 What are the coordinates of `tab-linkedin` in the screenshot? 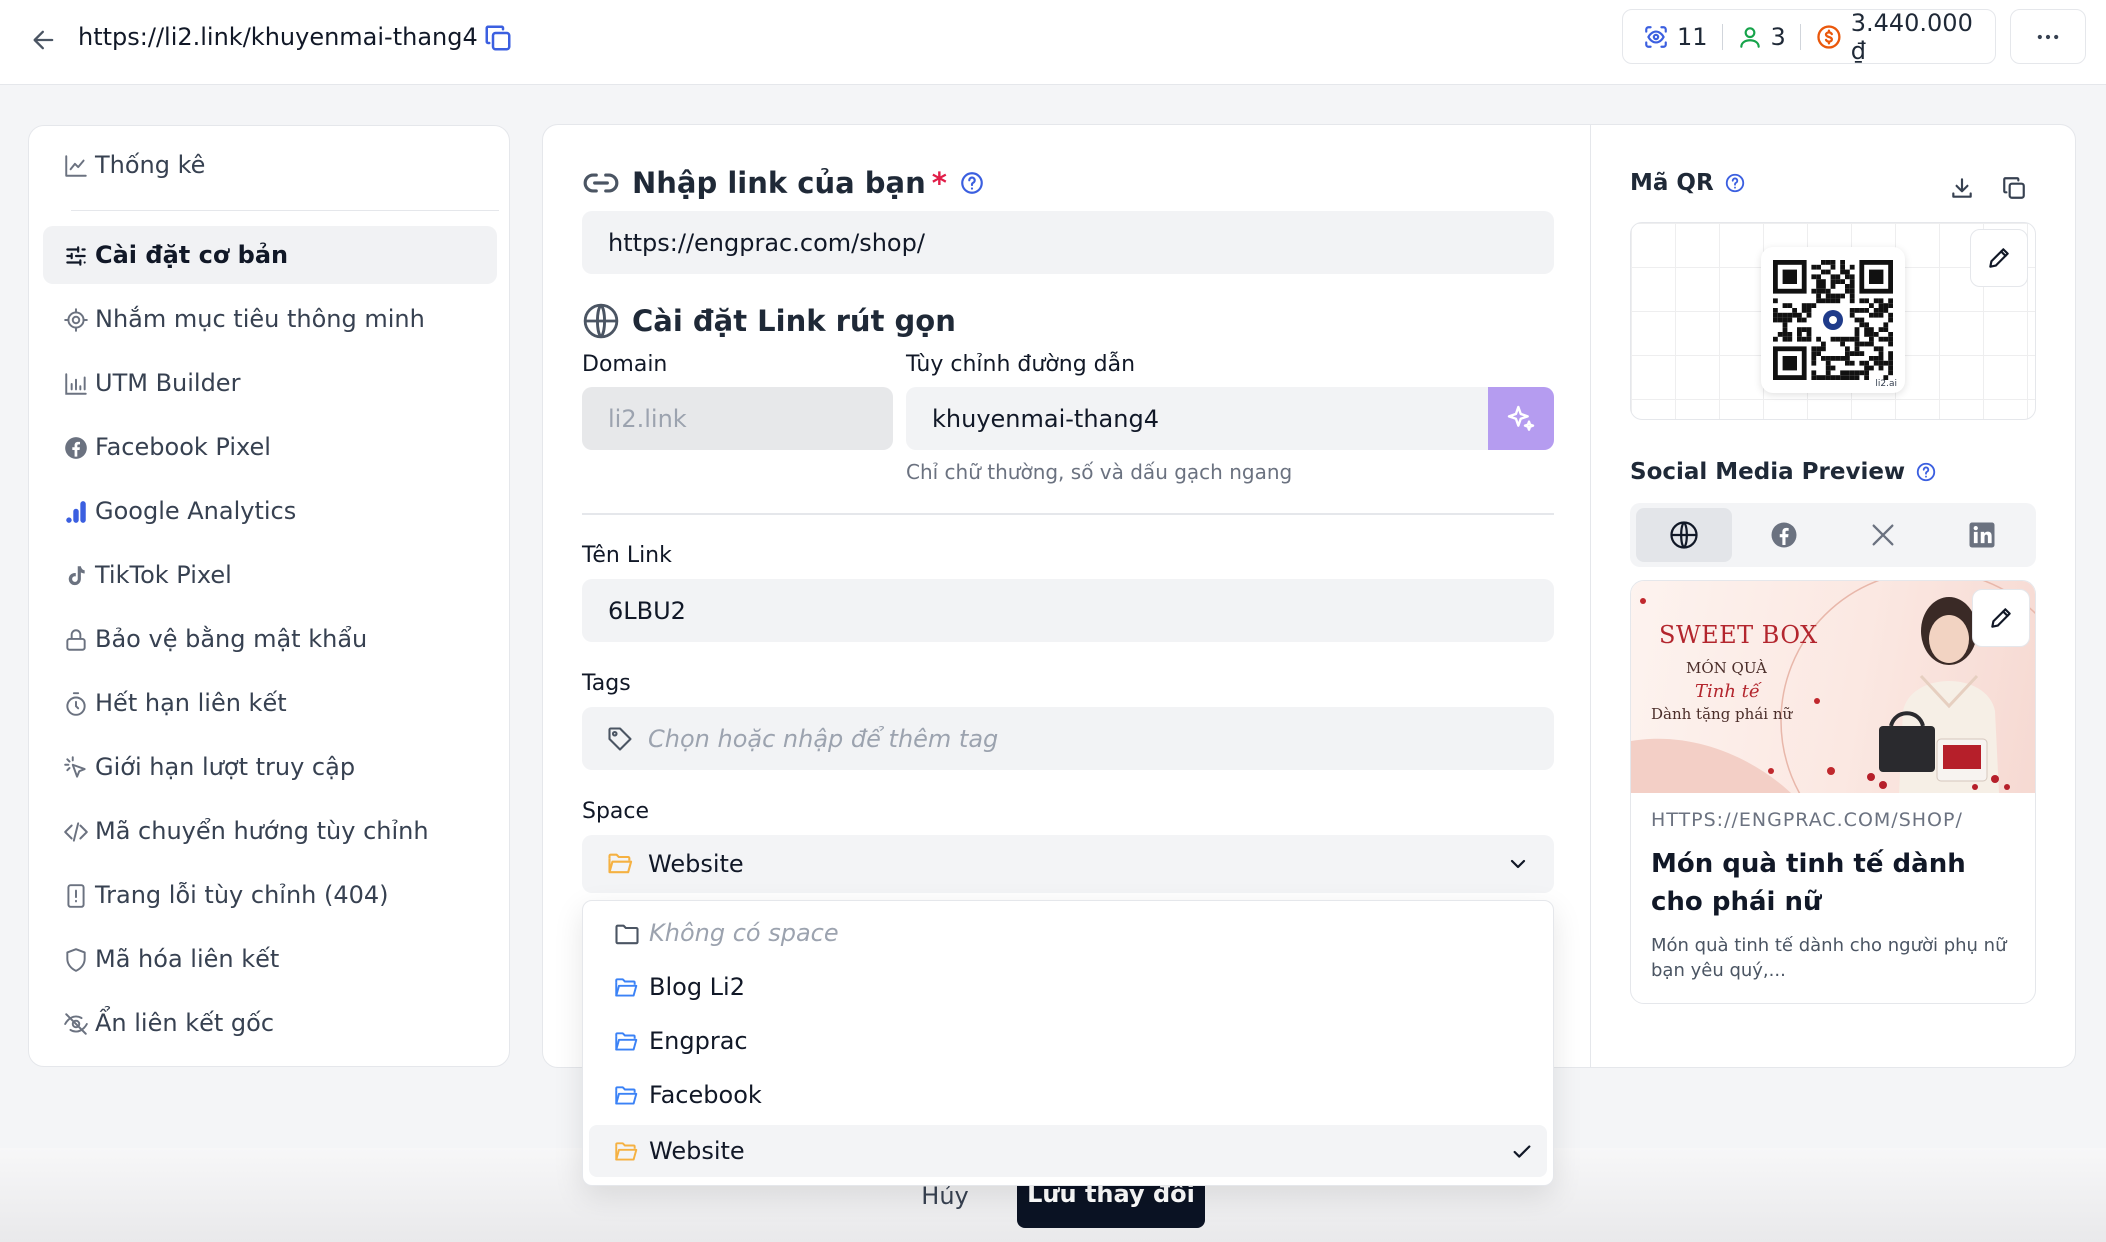 It's located at (1982, 535).